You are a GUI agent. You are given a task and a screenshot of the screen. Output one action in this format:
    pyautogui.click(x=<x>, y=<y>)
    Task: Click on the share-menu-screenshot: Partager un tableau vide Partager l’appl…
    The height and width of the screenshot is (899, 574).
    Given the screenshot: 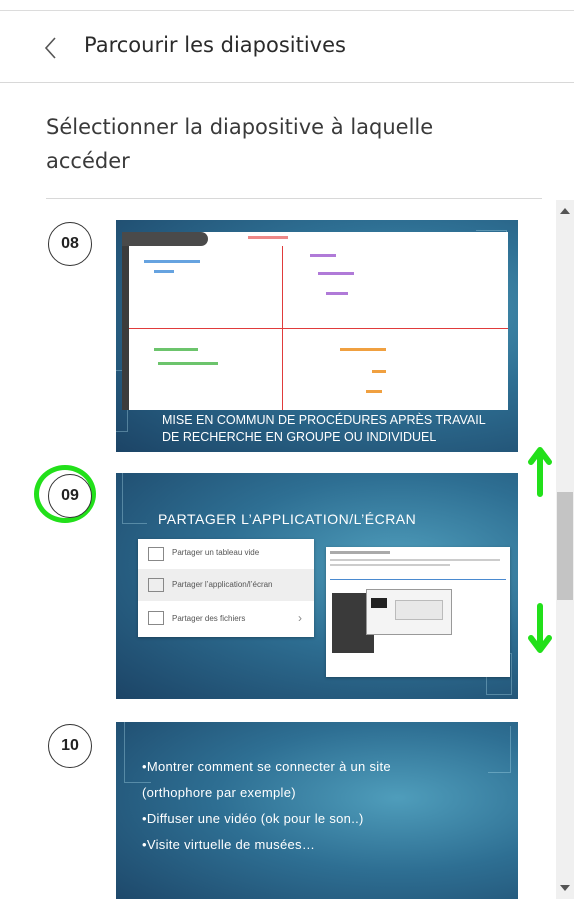 What is the action you would take?
    pyautogui.click(x=226, y=588)
    